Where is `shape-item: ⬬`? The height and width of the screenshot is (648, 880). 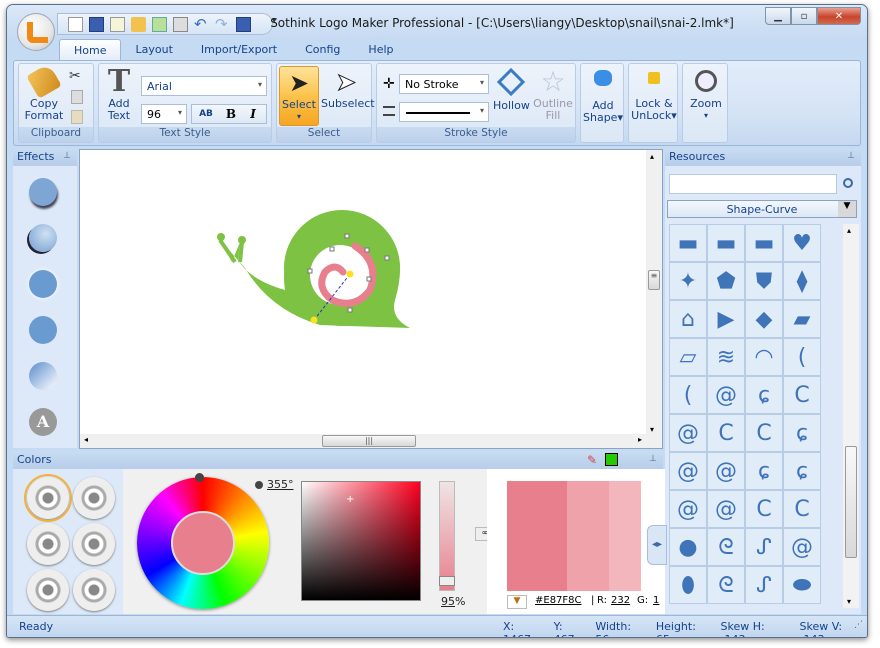 shape-item: ⬬ is located at coordinates (802, 585).